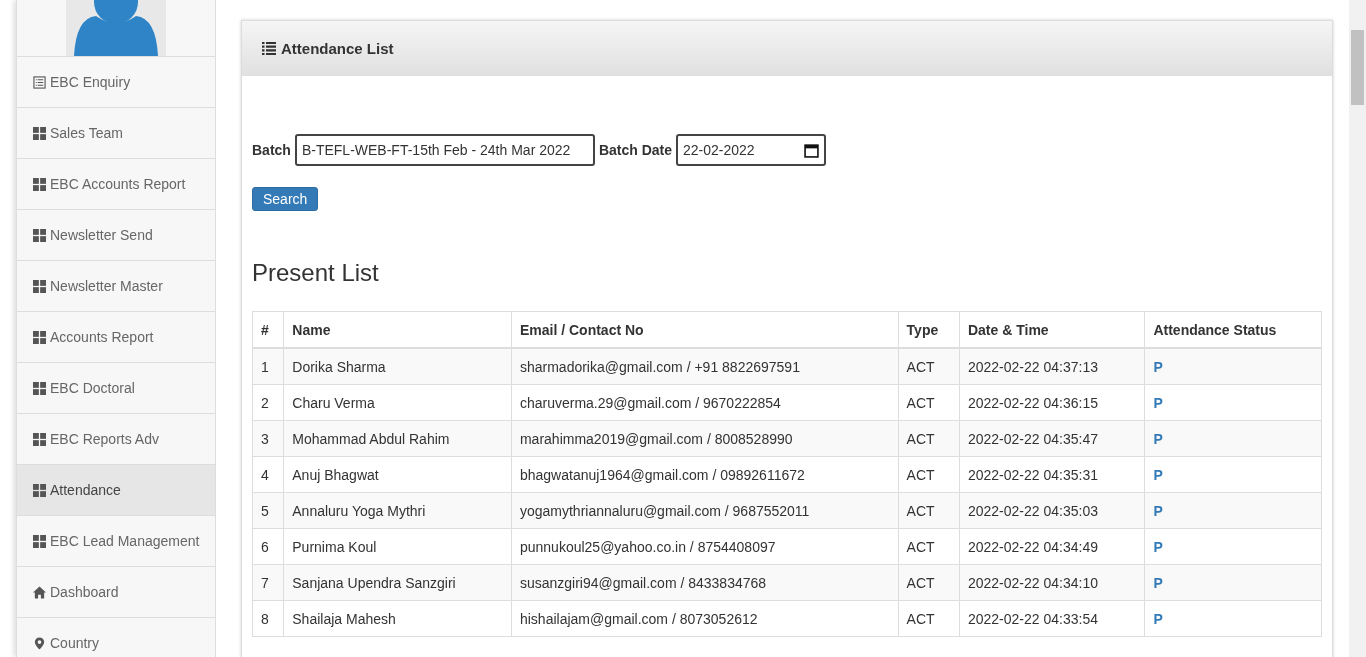 The image size is (1366, 657). I want to click on table-cell: 2022-02-22 04:35:31, so click(1052, 474).